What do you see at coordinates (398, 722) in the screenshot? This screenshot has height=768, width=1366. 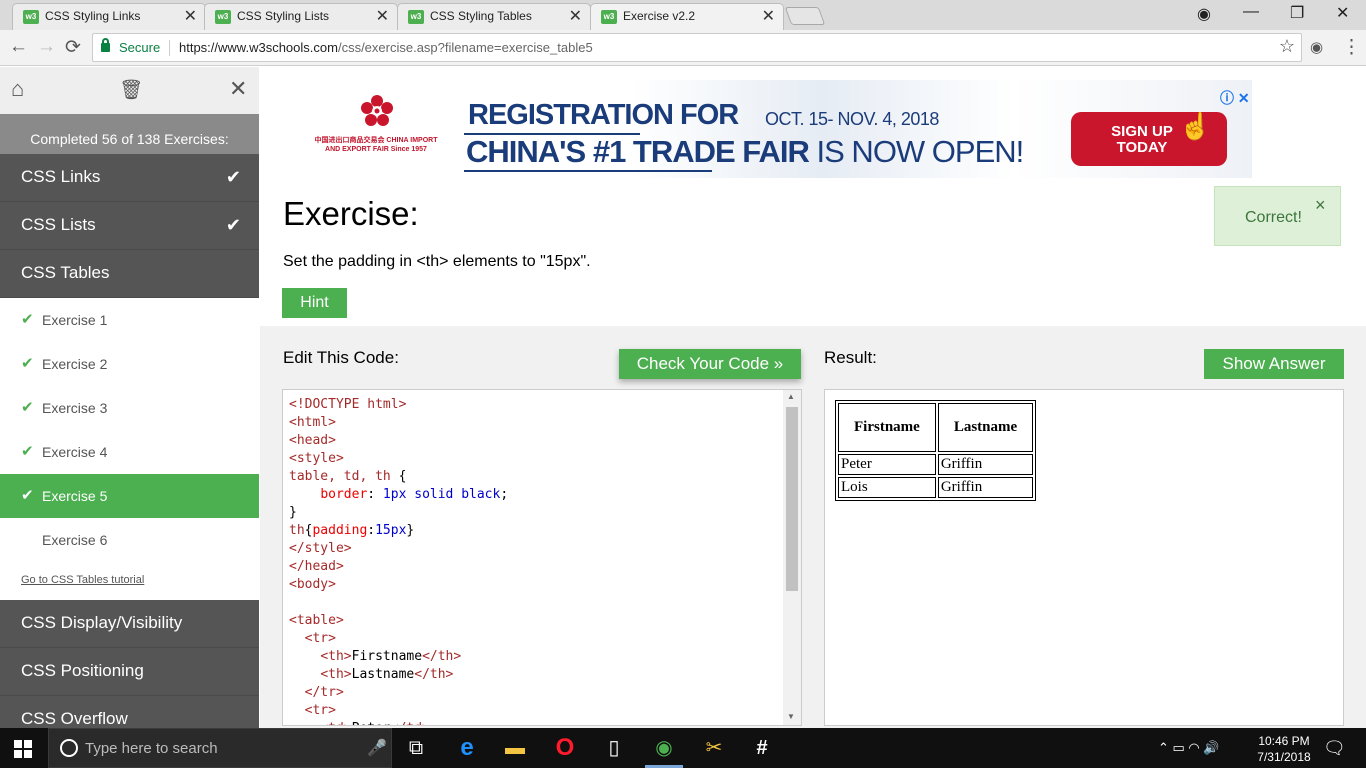 I see `code-line: <td>Peter</td>` at bounding box center [398, 722].